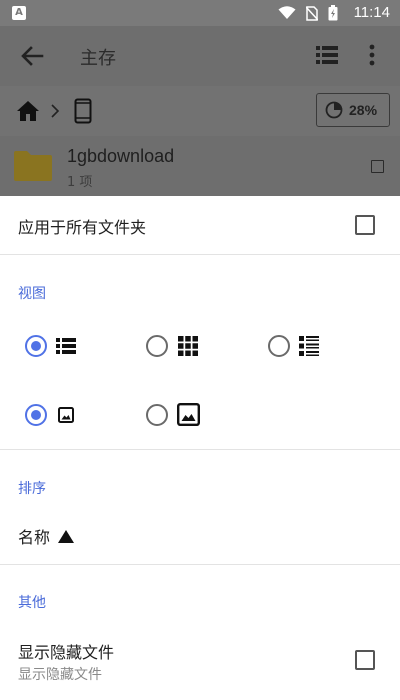 This screenshot has height=700, width=400. Describe the element at coordinates (66, 536) in the screenshot. I see `triangle-up-icon` at that location.